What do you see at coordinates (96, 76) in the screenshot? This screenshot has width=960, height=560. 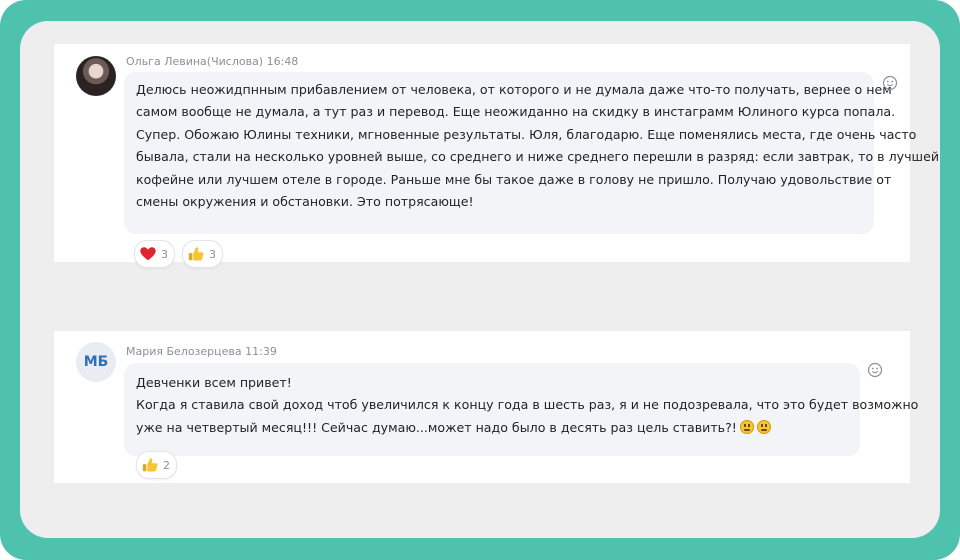 I see `avatar` at bounding box center [96, 76].